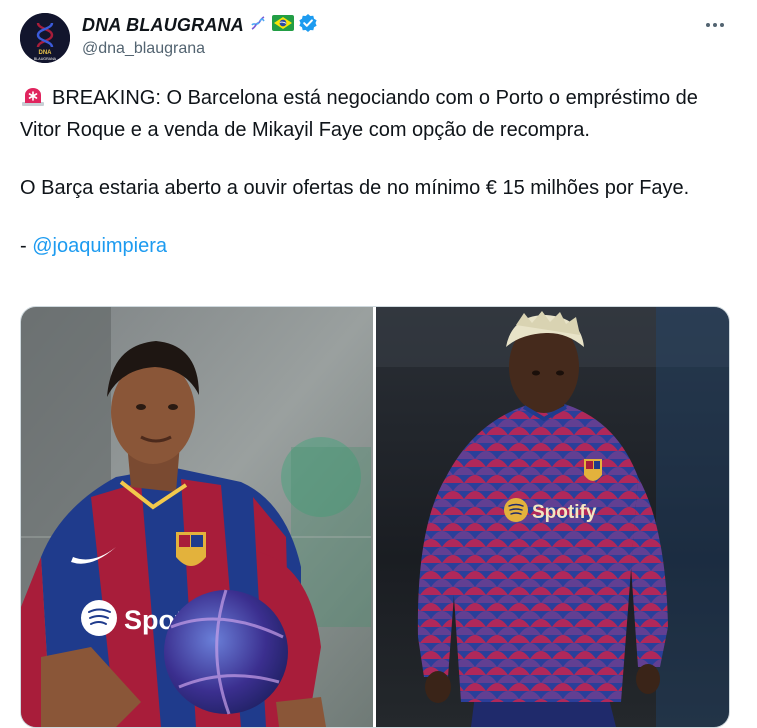 The width and height of the screenshot is (757, 728). Describe the element at coordinates (33, 101) in the screenshot. I see `siren-icon` at that location.